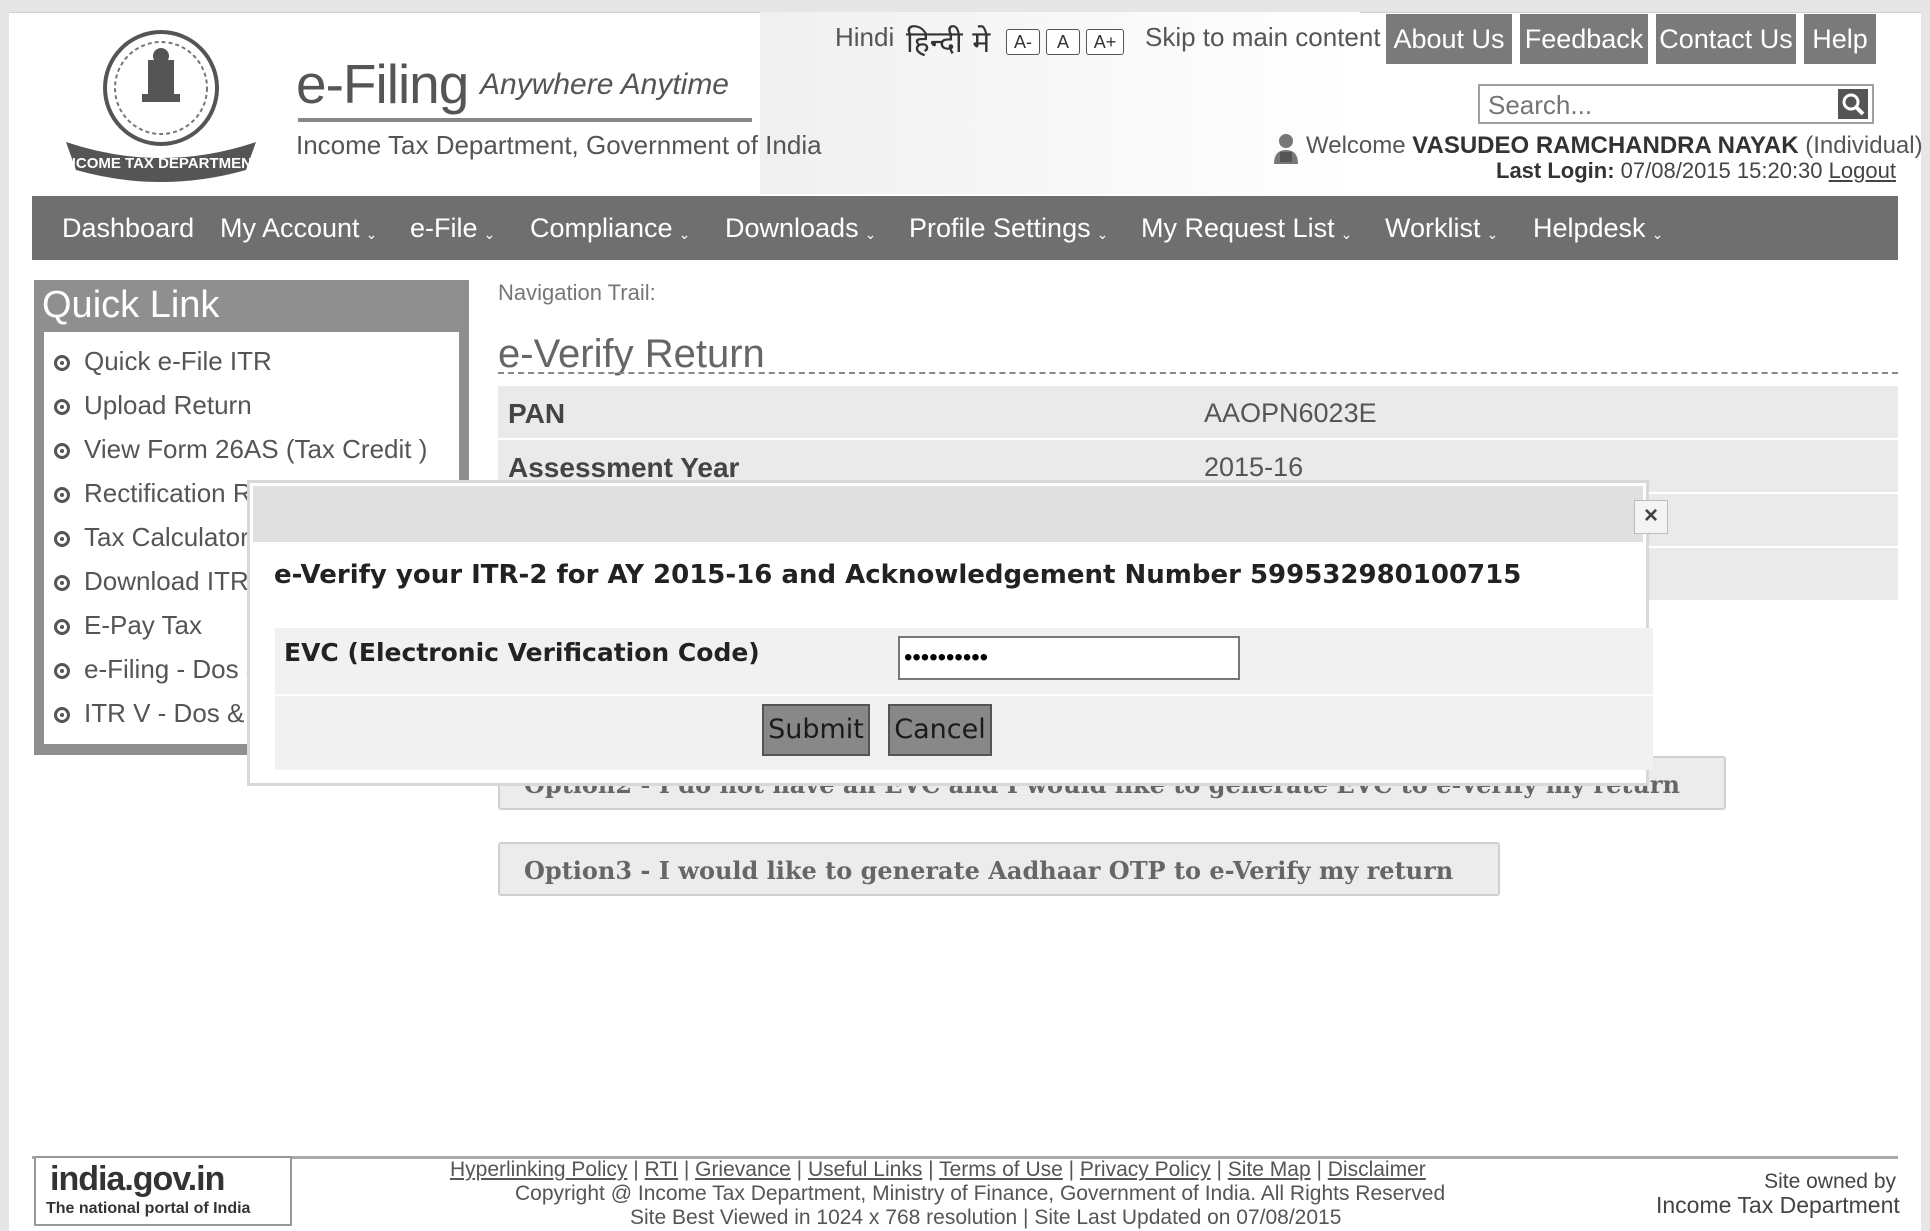 Image resolution: width=1930 pixels, height=1231 pixels. What do you see at coordinates (577, 292) in the screenshot?
I see `navigation-trail: Navigation Trail:` at bounding box center [577, 292].